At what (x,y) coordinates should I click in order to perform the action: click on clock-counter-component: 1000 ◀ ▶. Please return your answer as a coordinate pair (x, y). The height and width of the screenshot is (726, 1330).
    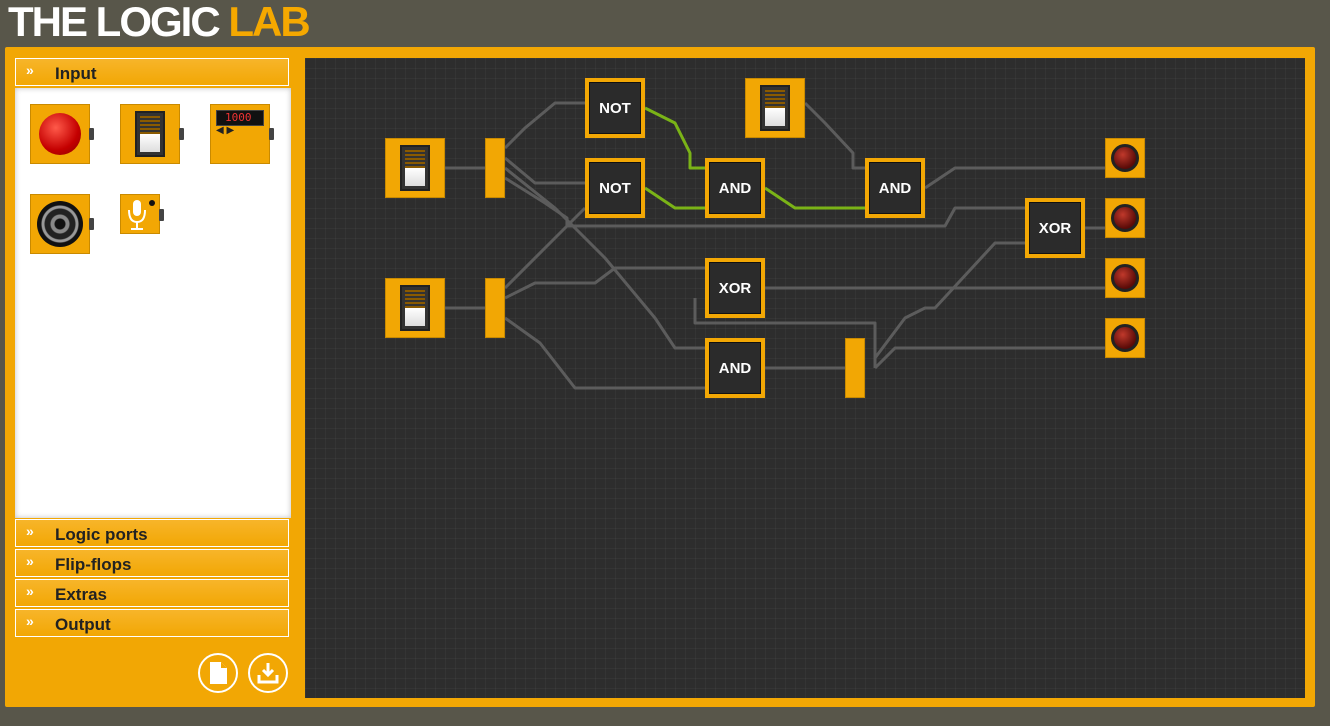
    Looking at the image, I should click on (242, 134).